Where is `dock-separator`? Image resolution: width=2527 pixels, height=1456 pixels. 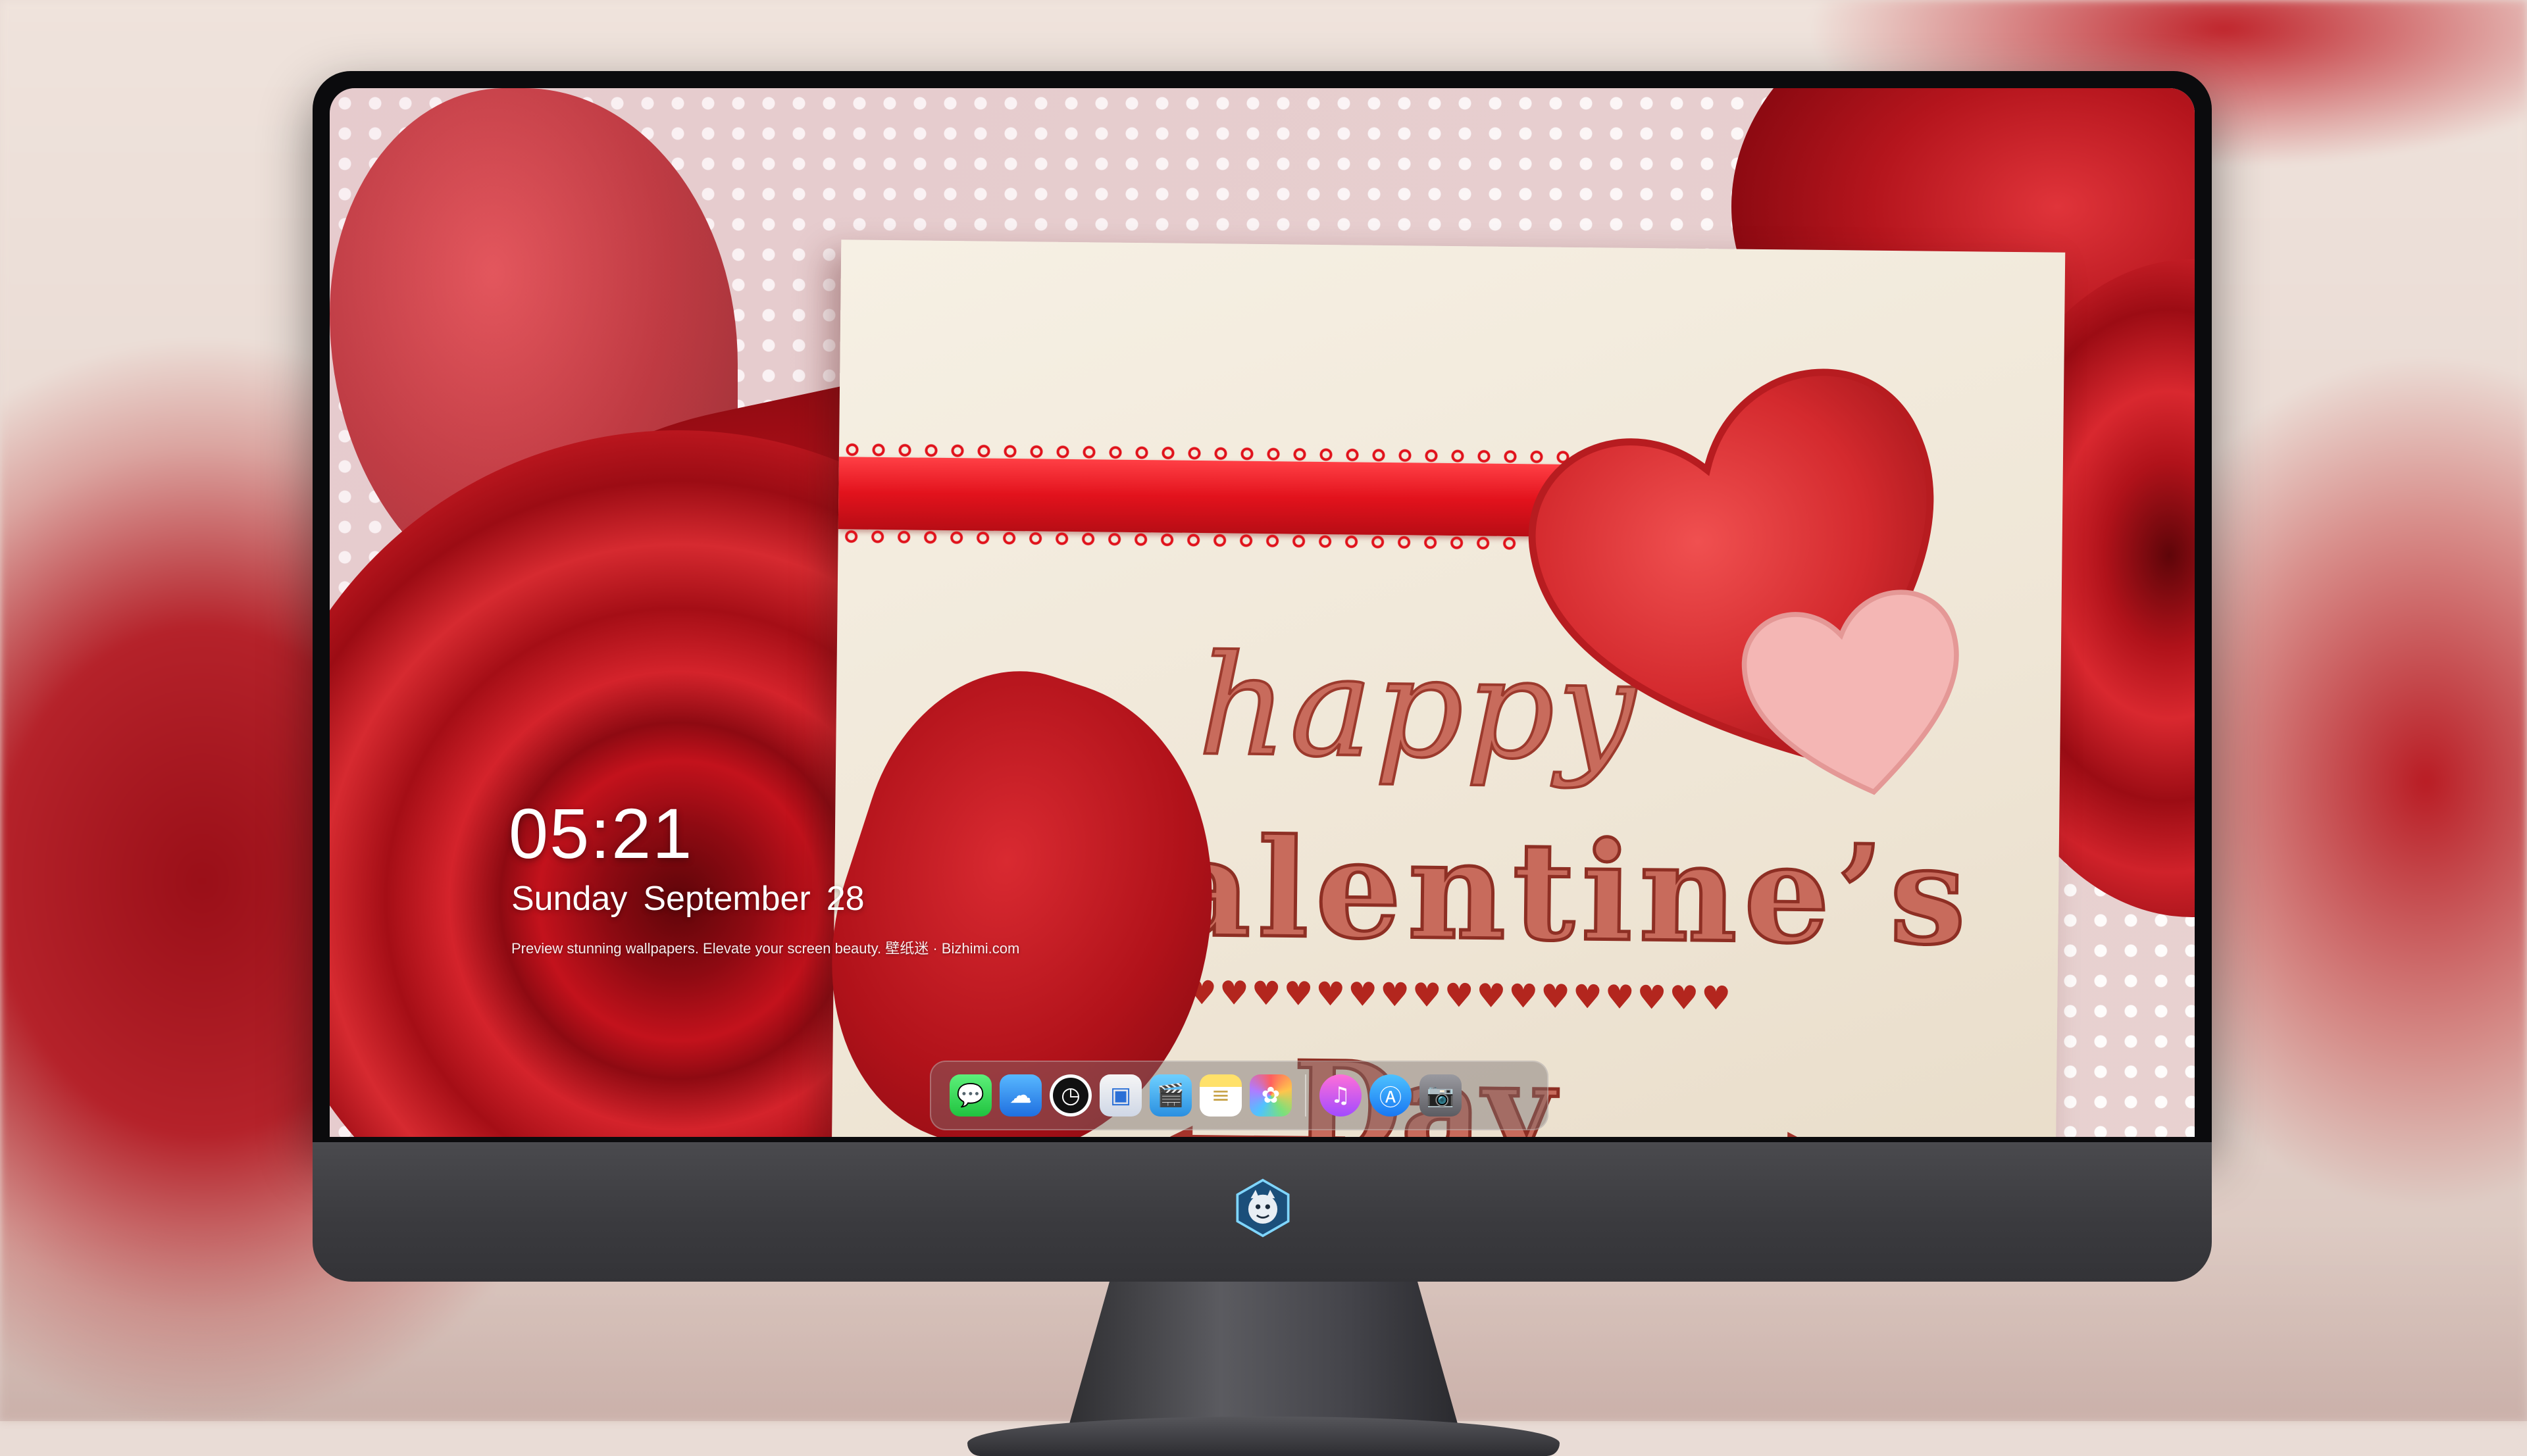 dock-separator is located at coordinates (1305, 1095).